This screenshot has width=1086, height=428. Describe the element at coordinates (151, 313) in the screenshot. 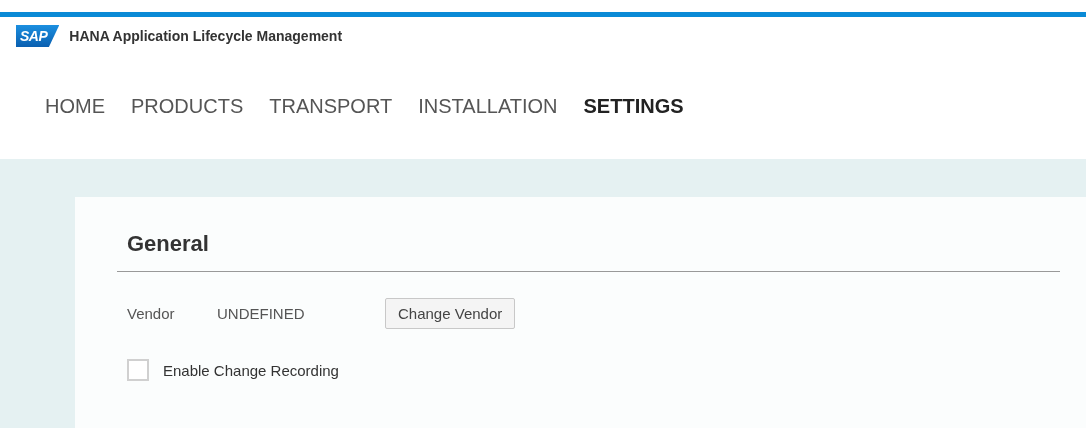

I see `field-label: Vendor` at that location.